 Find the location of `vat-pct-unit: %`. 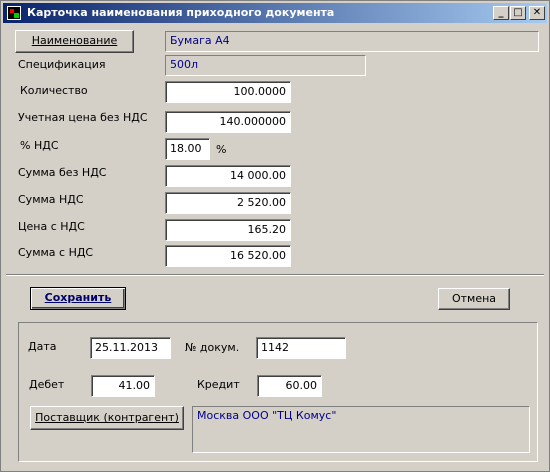

vat-pct-unit: % is located at coordinates (221, 149).